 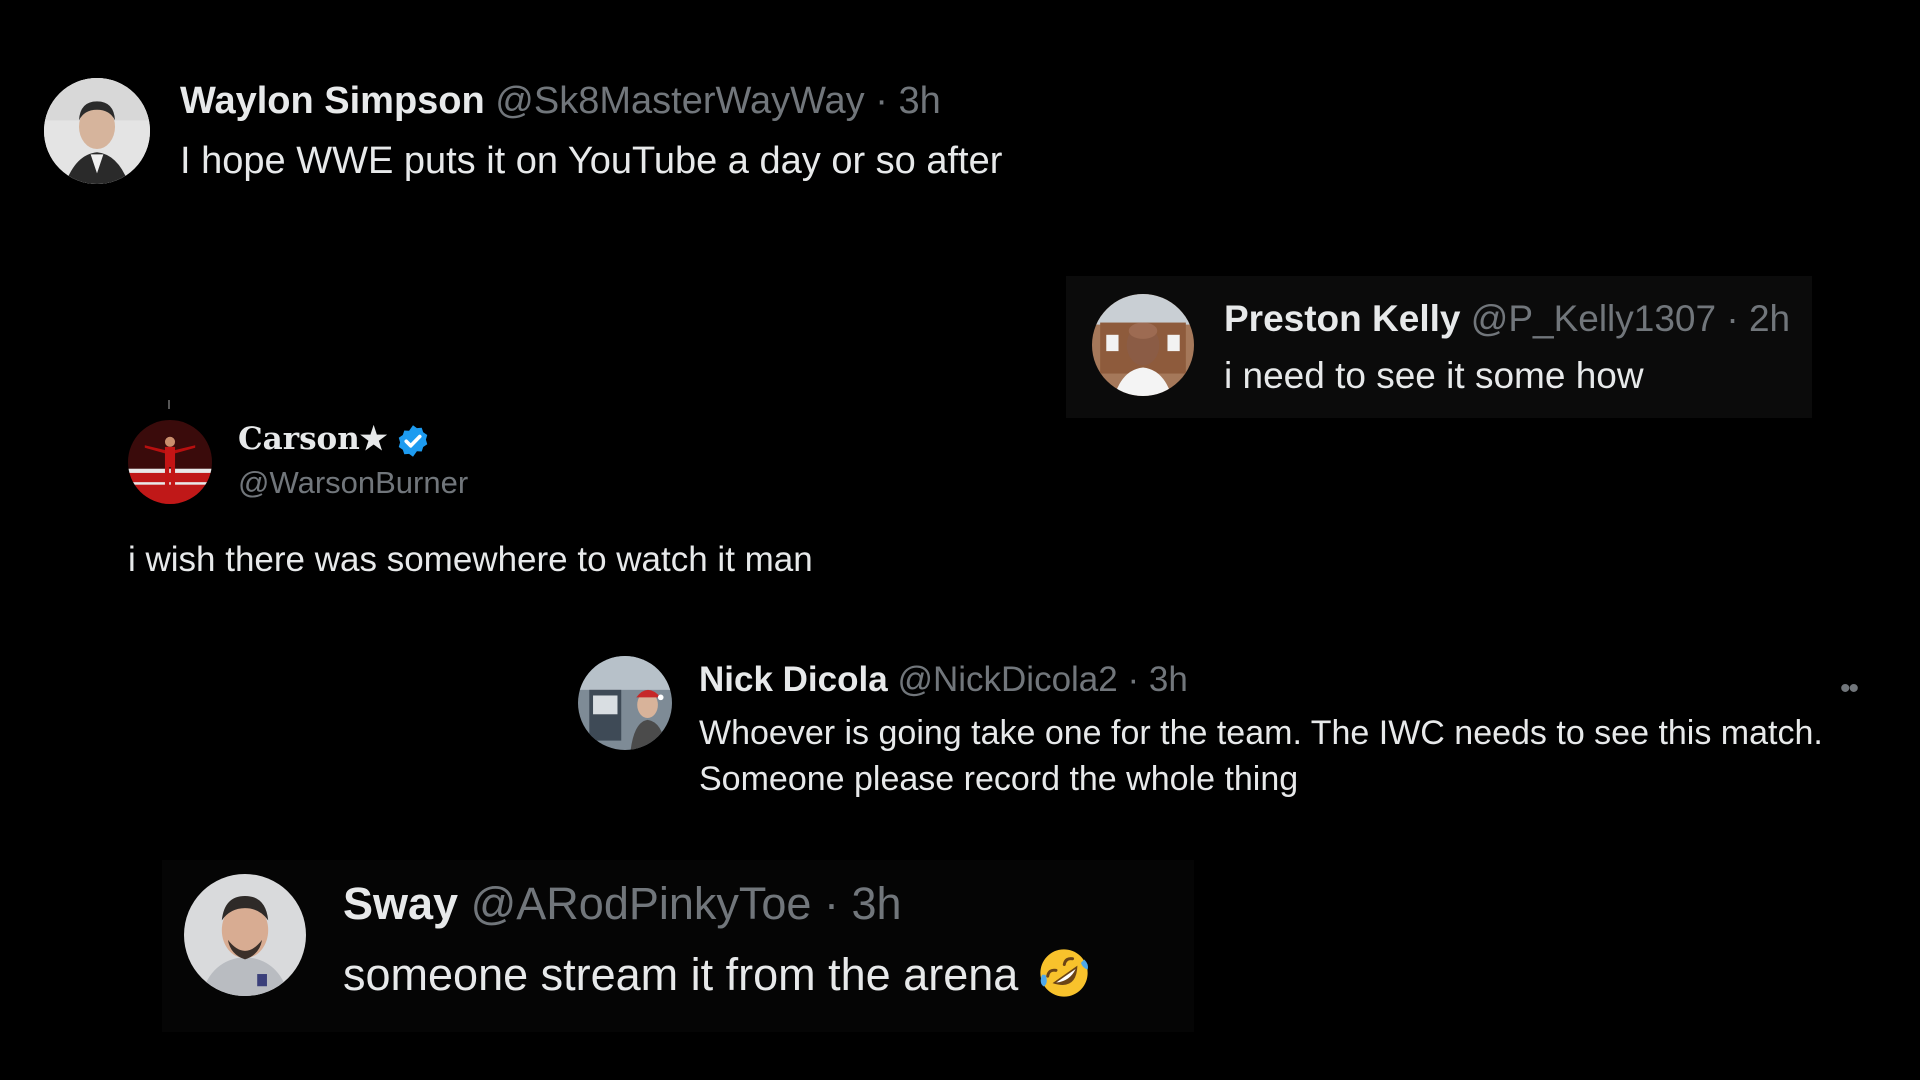 I want to click on post-text: i need to see it some how, so click(x=1434, y=375).